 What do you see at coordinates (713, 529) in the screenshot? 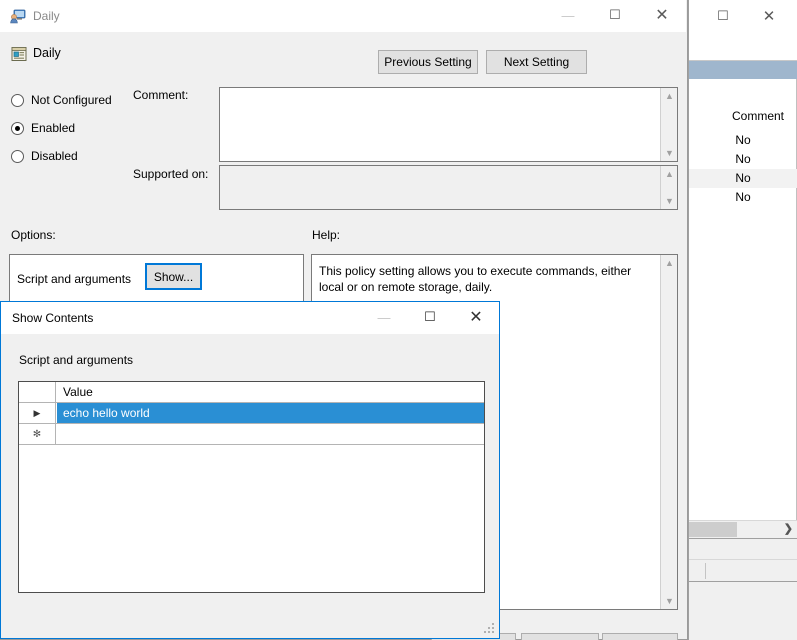
I see `scrollbar-thumb` at bounding box center [713, 529].